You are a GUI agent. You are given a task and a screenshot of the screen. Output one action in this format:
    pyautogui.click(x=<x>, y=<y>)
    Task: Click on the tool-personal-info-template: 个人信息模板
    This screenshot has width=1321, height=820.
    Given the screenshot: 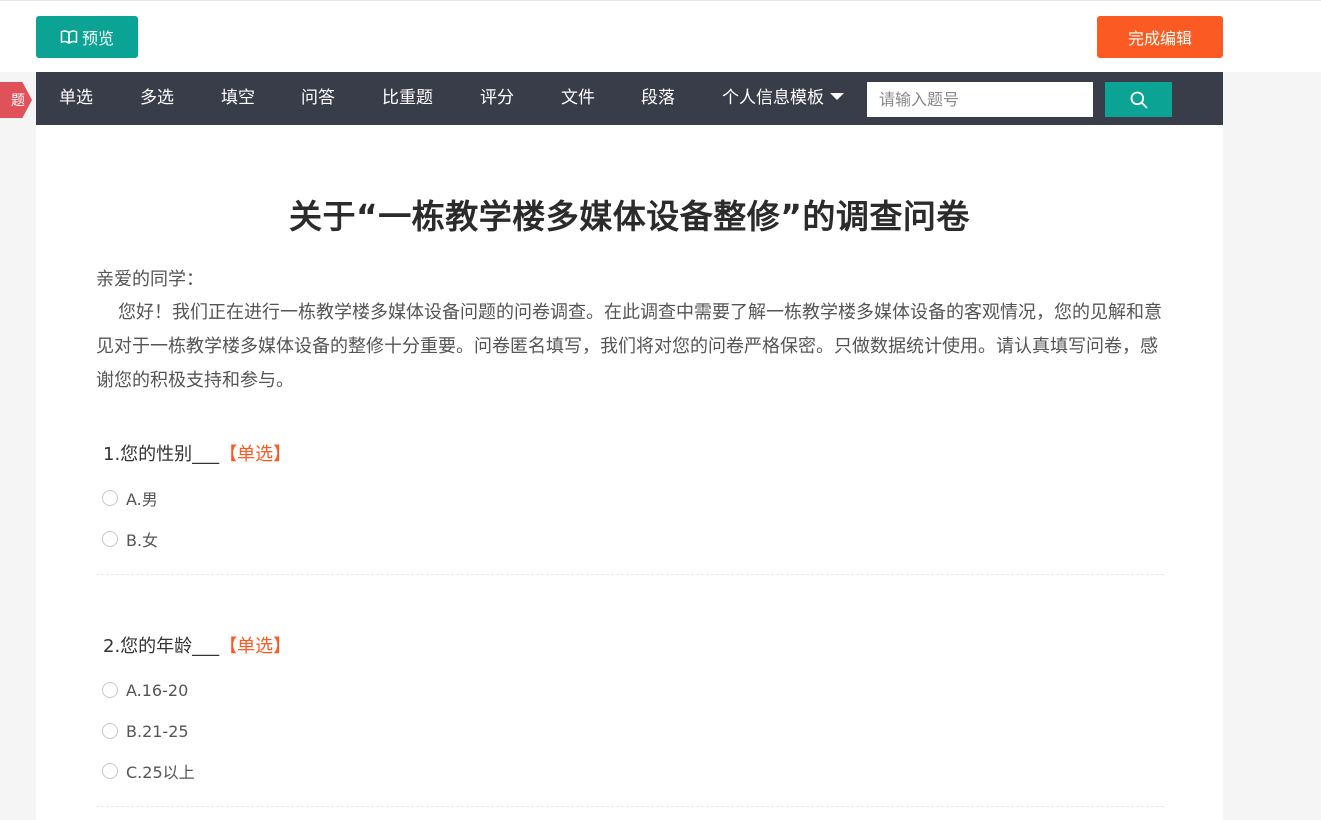 What is the action you would take?
    pyautogui.click(x=783, y=98)
    